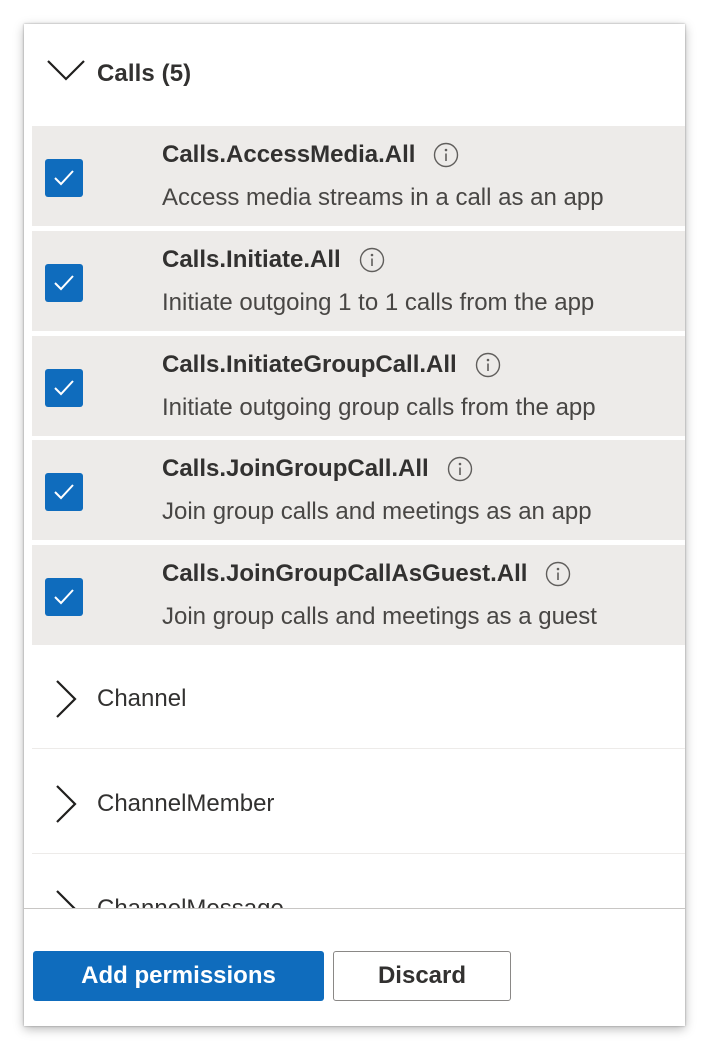 The image size is (709, 1050). I want to click on group-title: Calls (5), so click(144, 73).